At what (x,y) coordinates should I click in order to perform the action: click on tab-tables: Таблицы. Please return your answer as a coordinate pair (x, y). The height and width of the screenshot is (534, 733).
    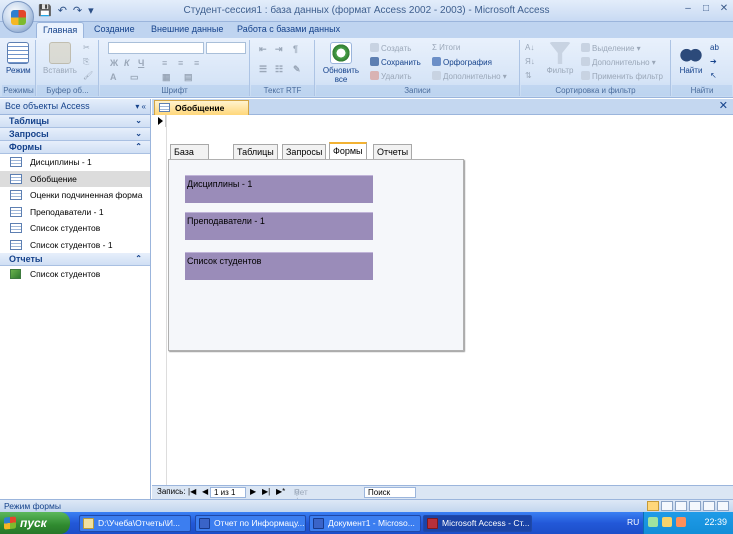
    Looking at the image, I should click on (255, 151).